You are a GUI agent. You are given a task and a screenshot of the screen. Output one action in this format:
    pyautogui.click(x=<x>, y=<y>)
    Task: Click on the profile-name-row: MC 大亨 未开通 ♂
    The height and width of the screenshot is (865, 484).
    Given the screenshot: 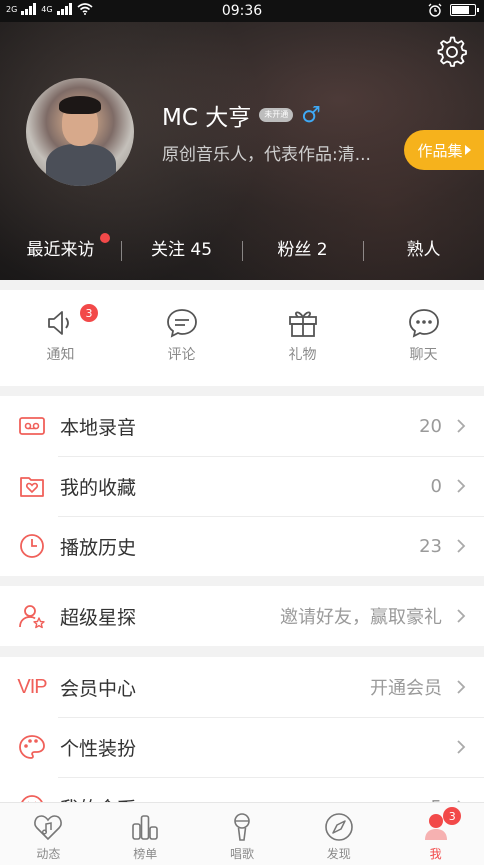 What is the action you would take?
    pyautogui.click(x=241, y=115)
    